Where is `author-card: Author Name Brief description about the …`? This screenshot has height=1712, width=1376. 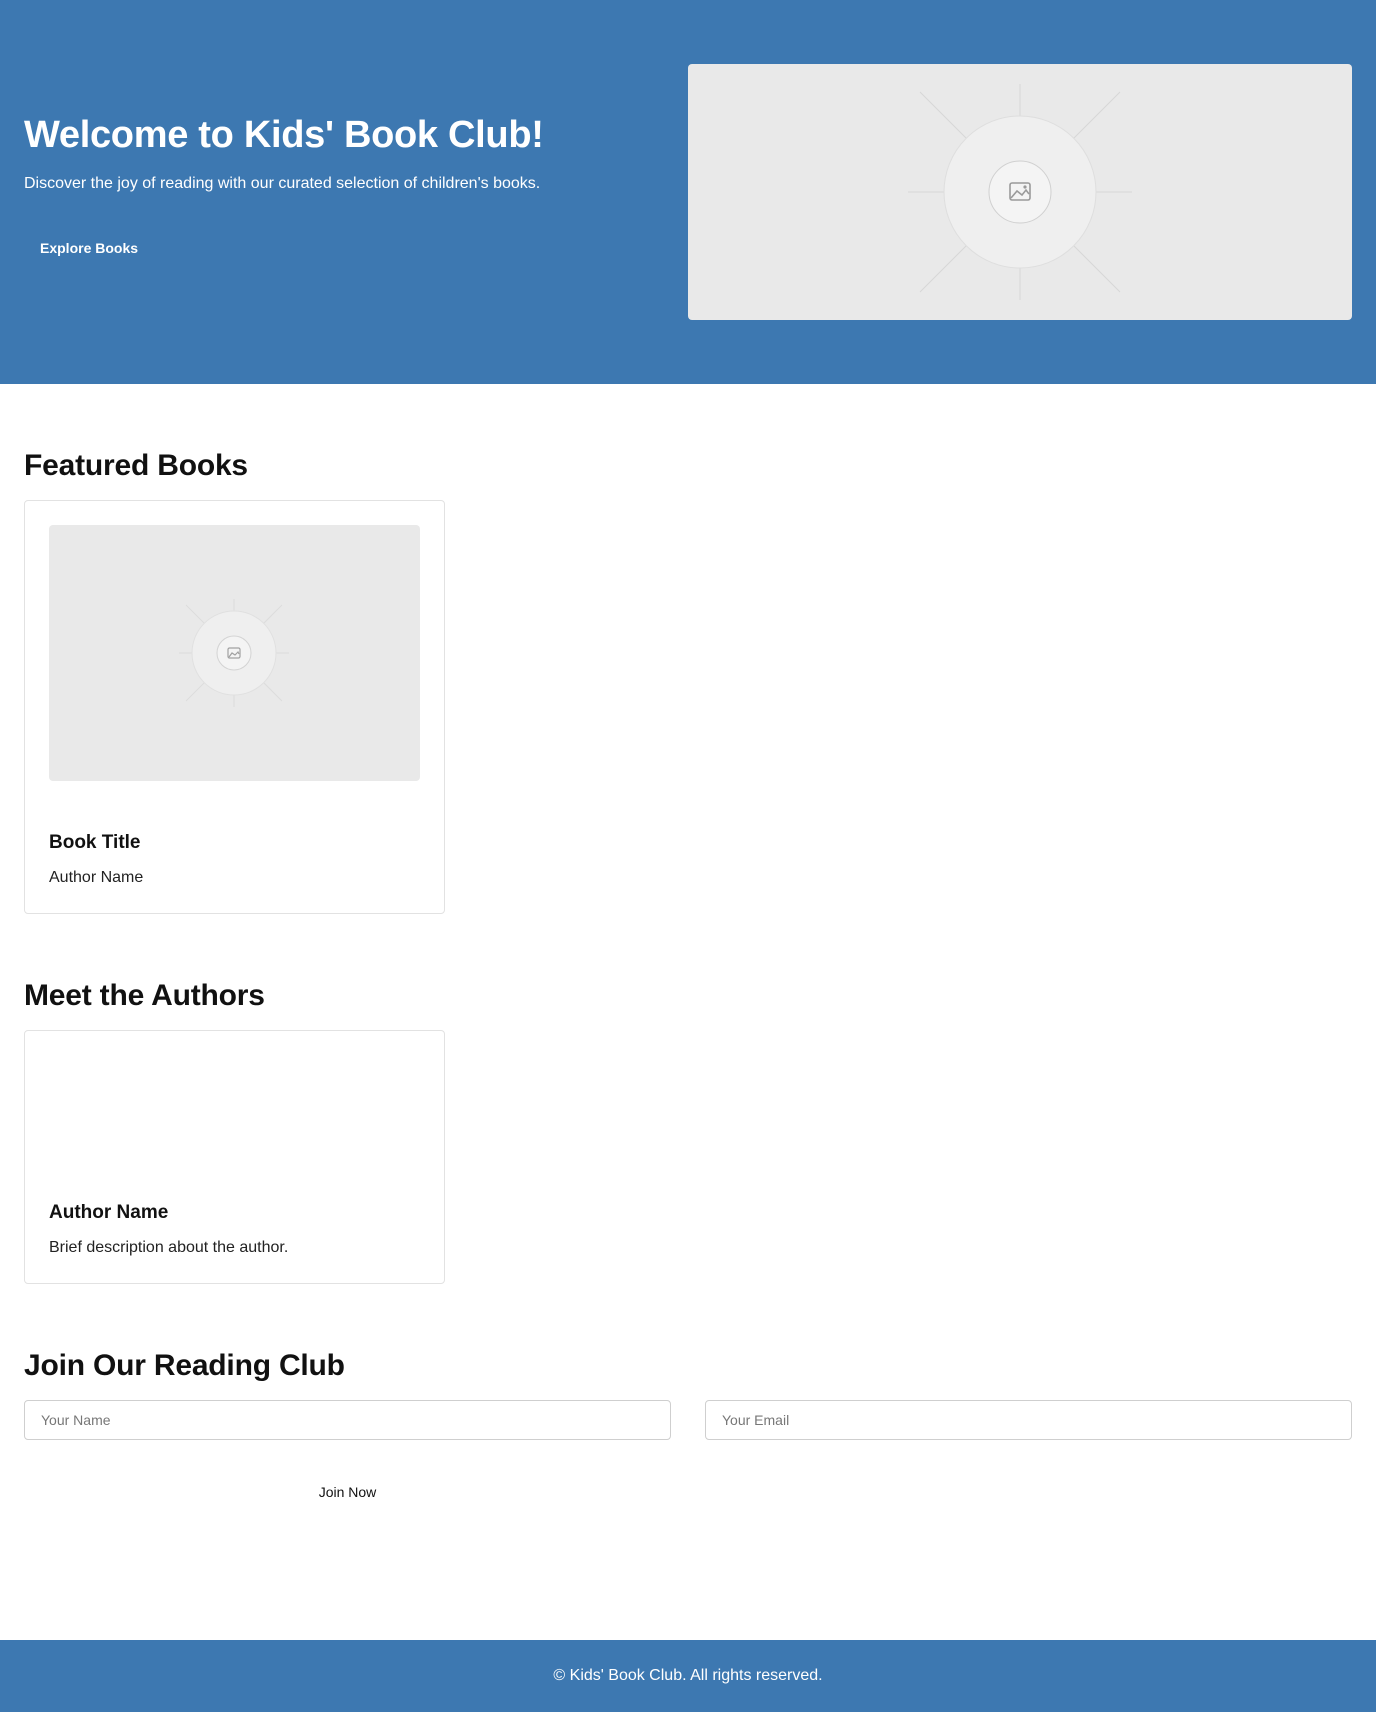 author-card: Author Name Brief description about the … is located at coordinates (234, 1157).